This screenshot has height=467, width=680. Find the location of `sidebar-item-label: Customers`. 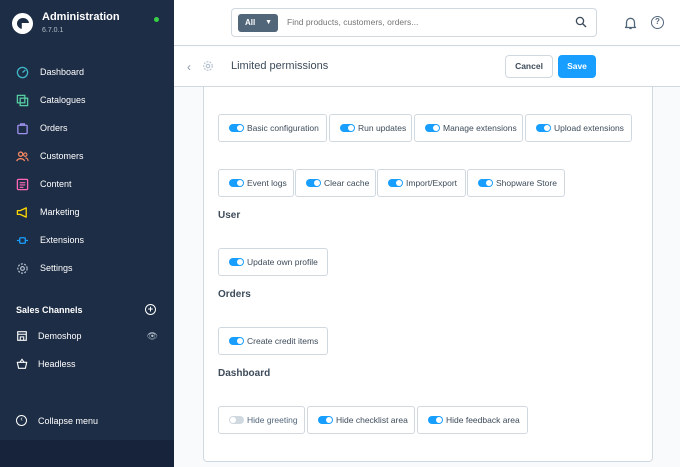

sidebar-item-label: Customers is located at coordinates (62, 156).